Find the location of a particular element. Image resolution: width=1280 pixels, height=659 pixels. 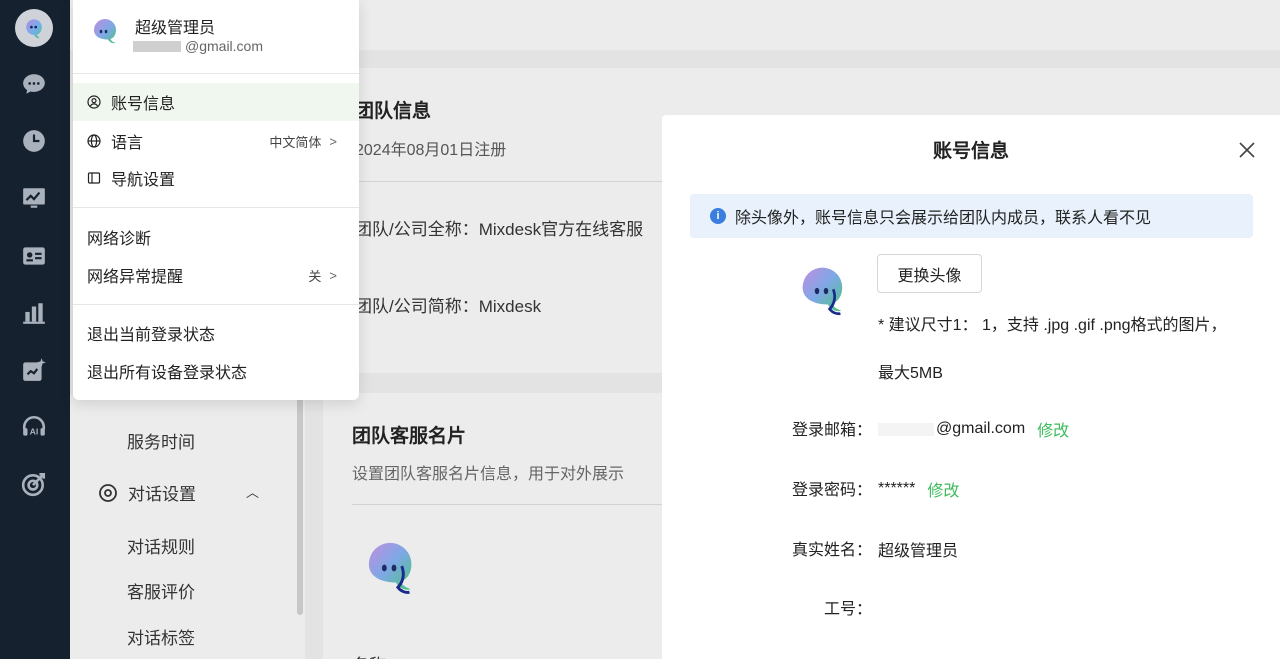

menu-item-network-alert: 网络异常提醒 关 > is located at coordinates (216, 275).